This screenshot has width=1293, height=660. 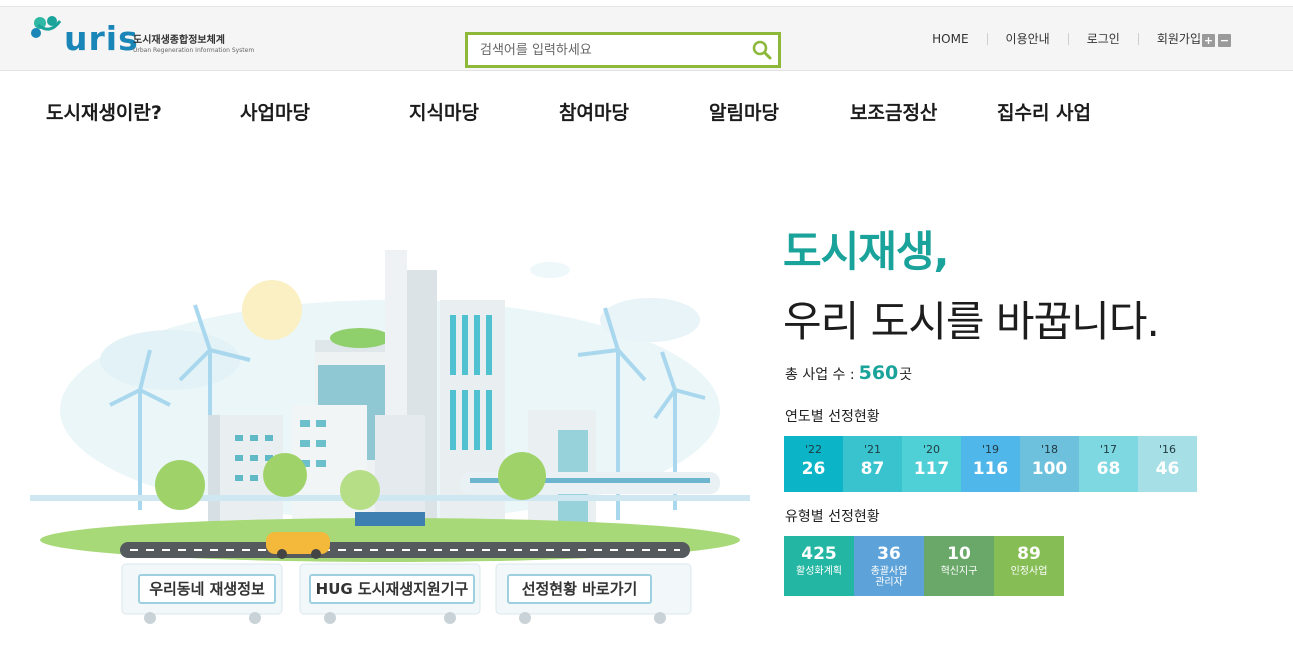 I want to click on year-stat-value: 26, so click(x=813, y=469).